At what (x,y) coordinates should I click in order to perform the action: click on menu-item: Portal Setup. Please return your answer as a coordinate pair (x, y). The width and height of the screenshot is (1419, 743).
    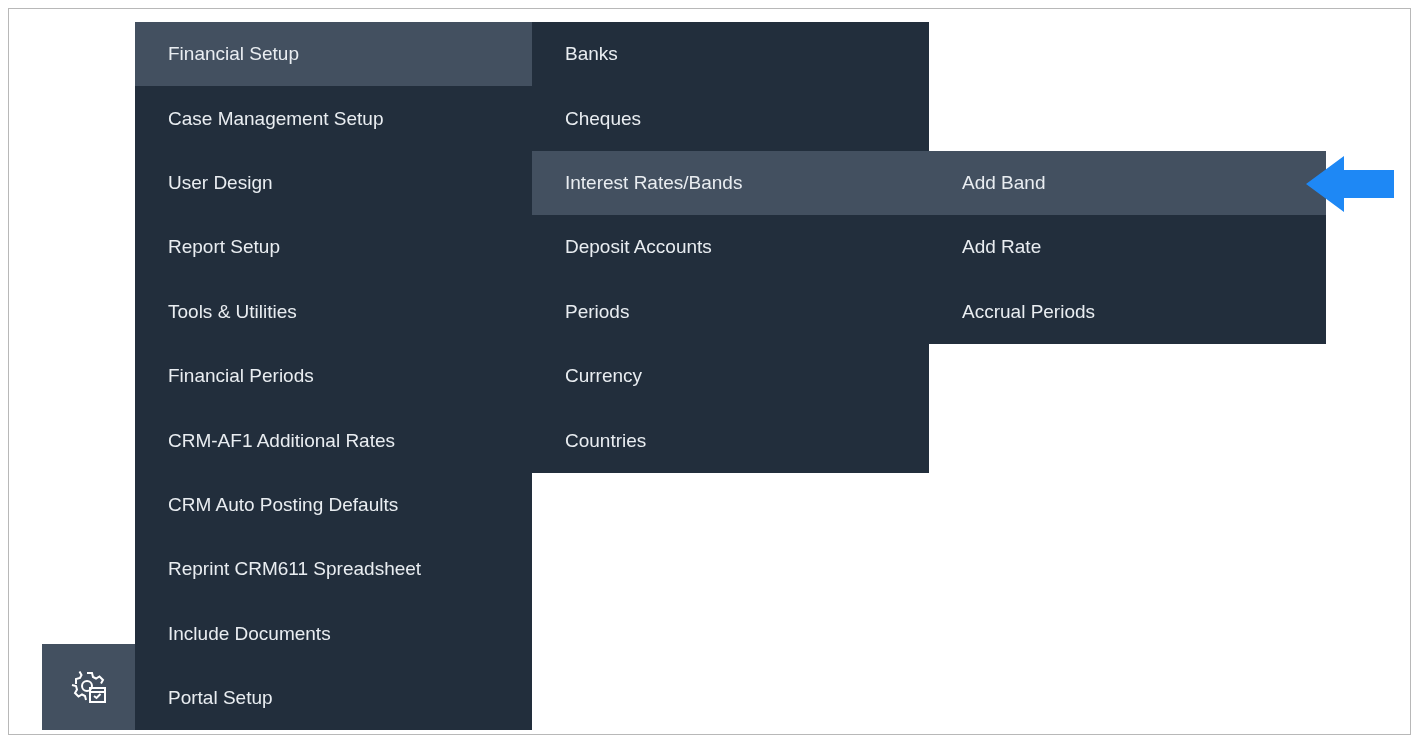
    Looking at the image, I should click on (333, 698).